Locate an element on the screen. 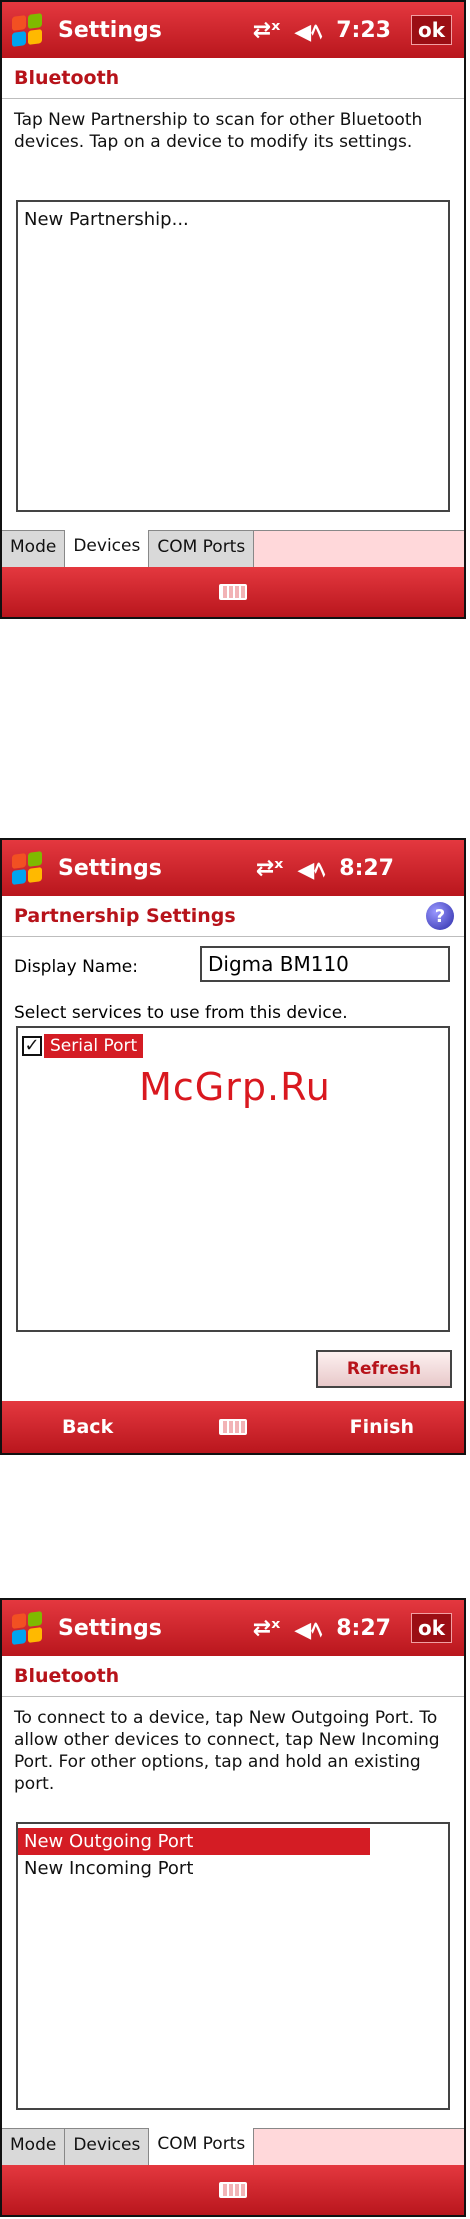 This screenshot has height=2219, width=470. page-heading-text: Partnership Settings is located at coordinates (125, 916).